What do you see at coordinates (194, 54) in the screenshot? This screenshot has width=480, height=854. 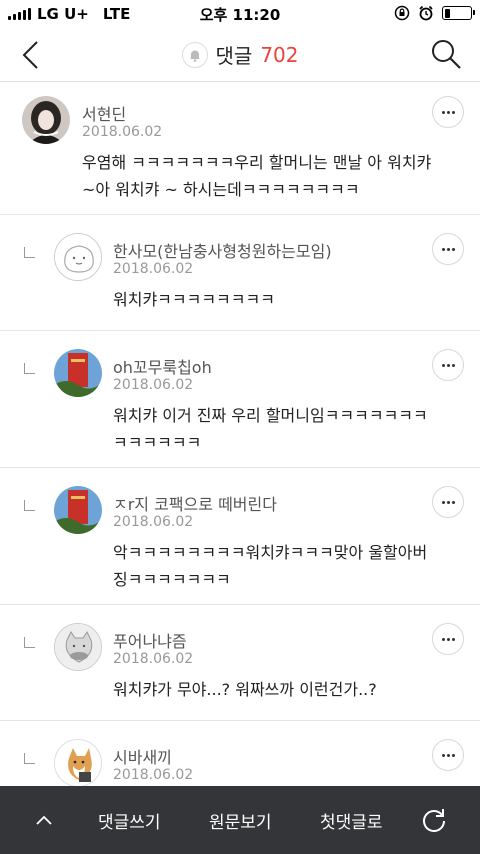 I see `bell-icon` at bounding box center [194, 54].